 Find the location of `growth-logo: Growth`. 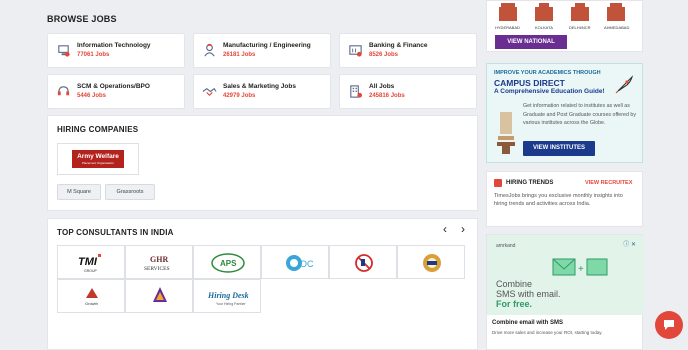

growth-logo: Growth is located at coordinates (91, 297).